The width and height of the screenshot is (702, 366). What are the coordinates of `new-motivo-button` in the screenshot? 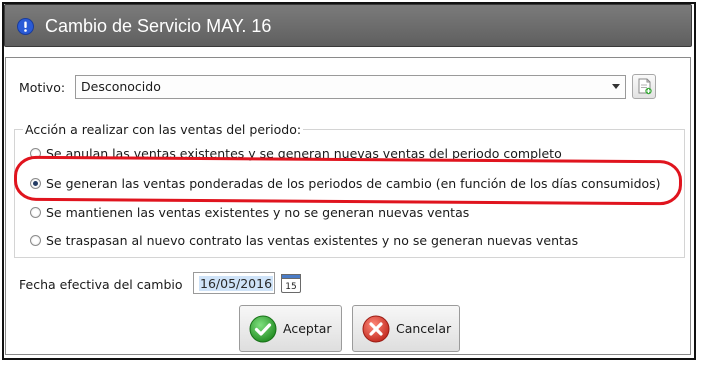 It's located at (644, 86).